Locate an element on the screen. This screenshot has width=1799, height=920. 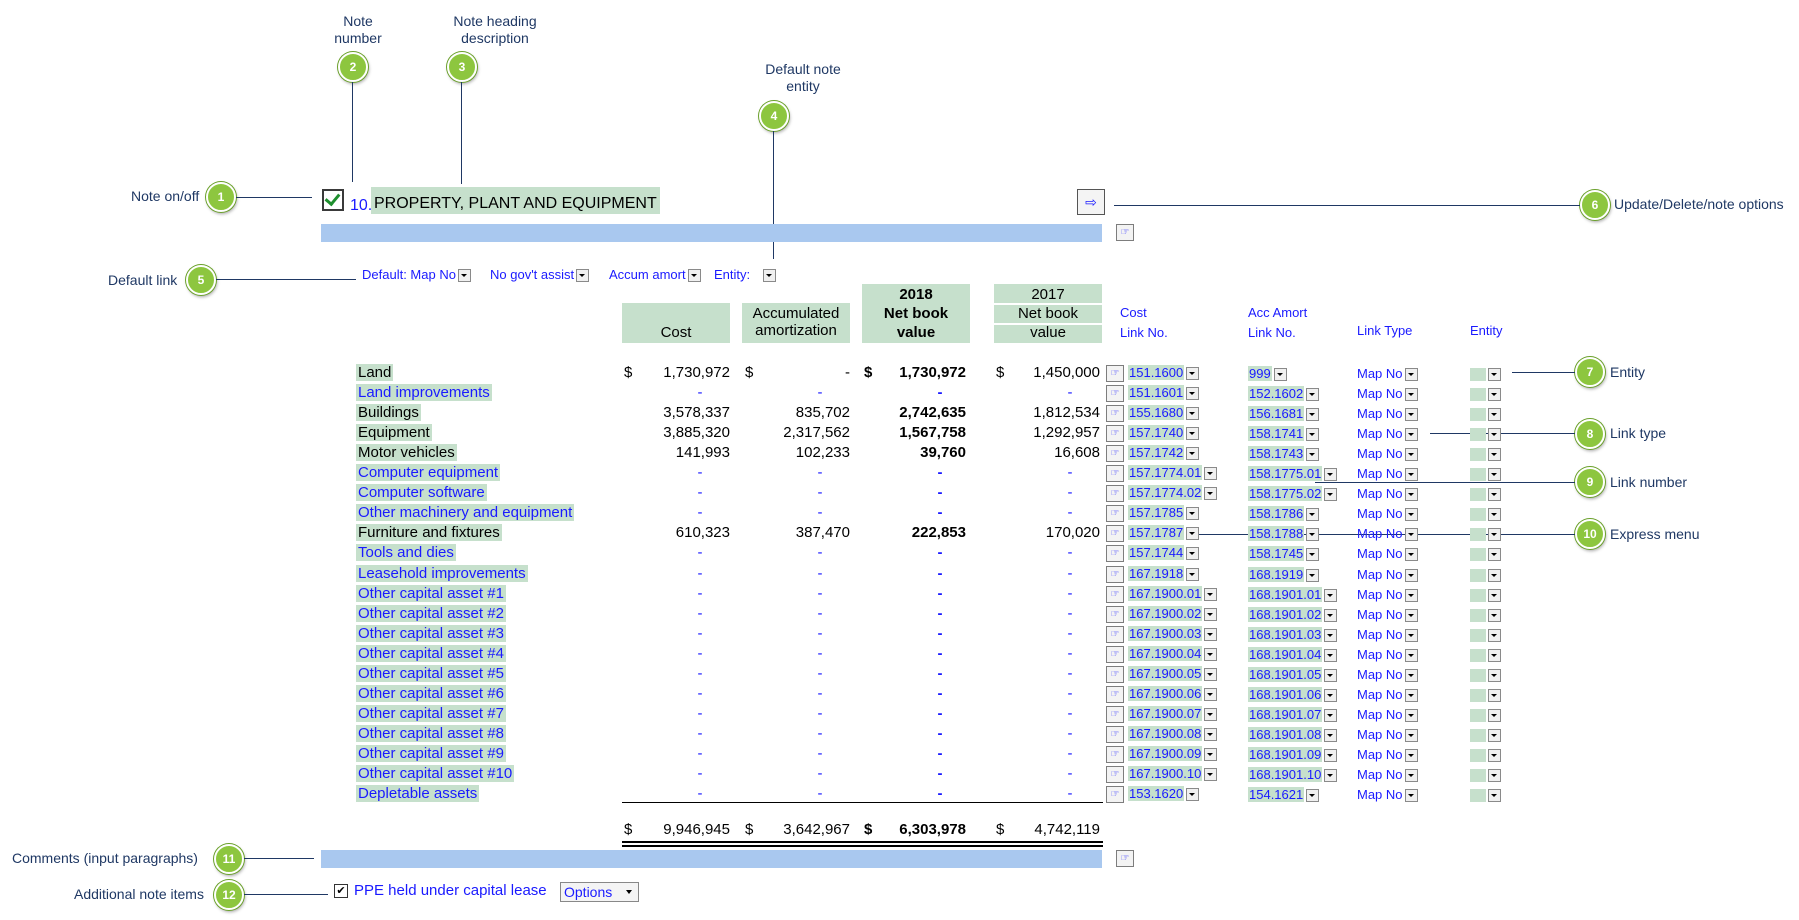
acc-amort-link-dropdown: 168.1901.01 is located at coordinates (1293, 595).